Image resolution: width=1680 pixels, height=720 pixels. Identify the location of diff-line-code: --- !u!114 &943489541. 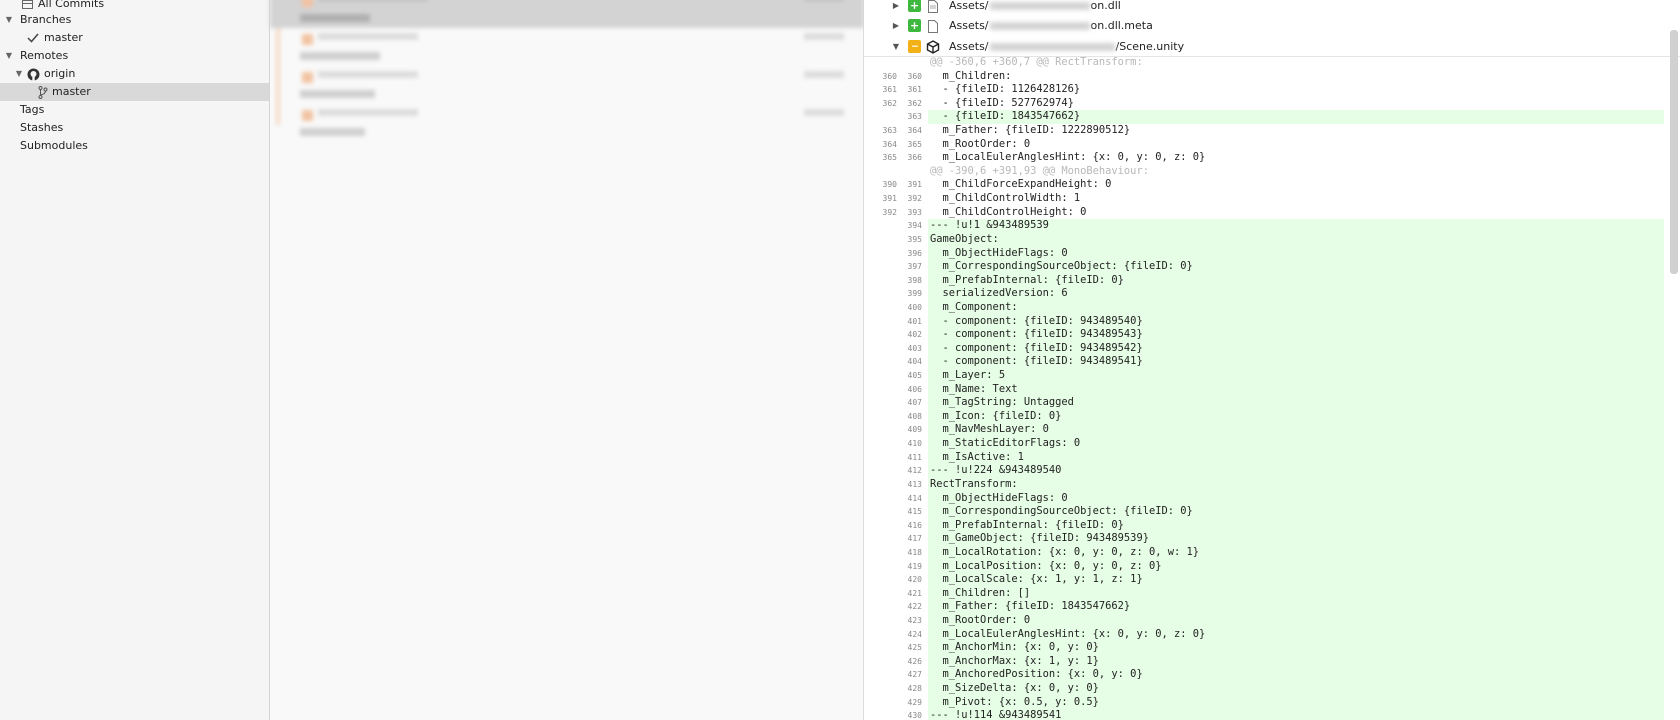
(1296, 714).